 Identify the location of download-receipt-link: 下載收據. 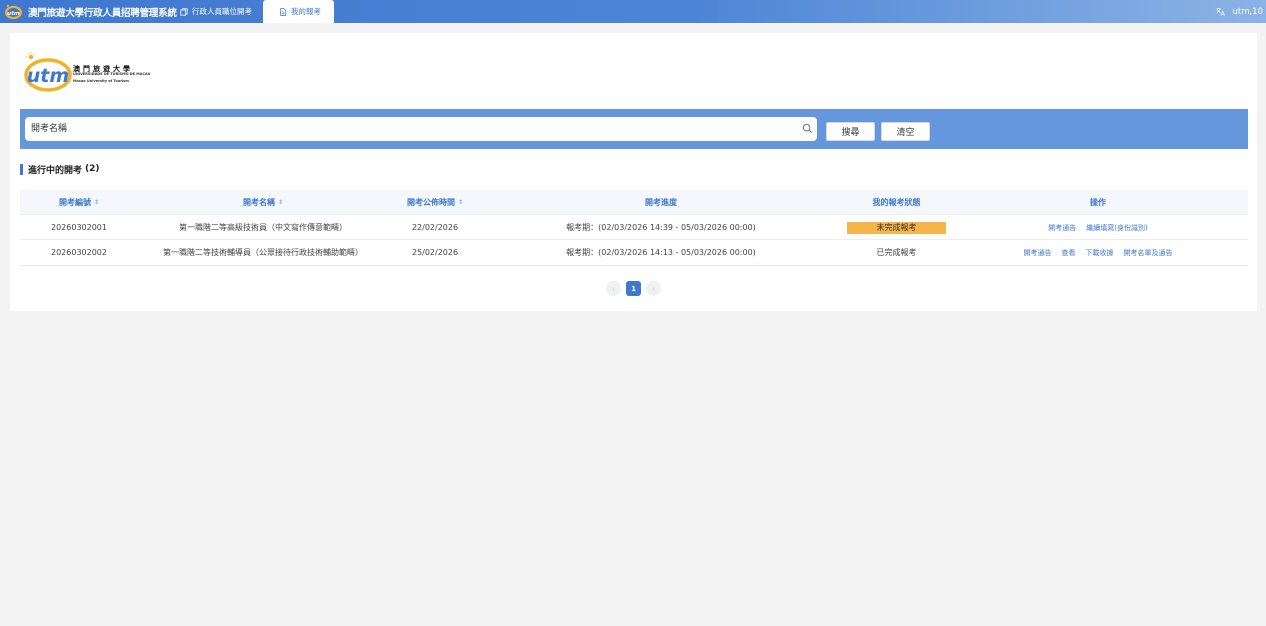
(1100, 253).